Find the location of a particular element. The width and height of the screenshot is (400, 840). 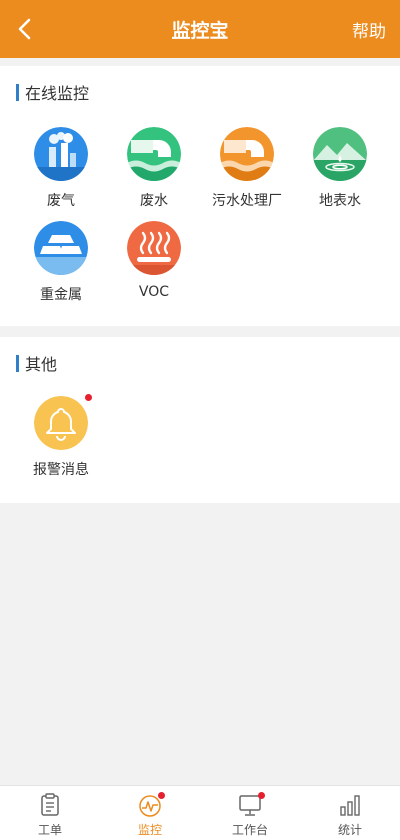

tab-statistics: 统计 is located at coordinates (350, 813).